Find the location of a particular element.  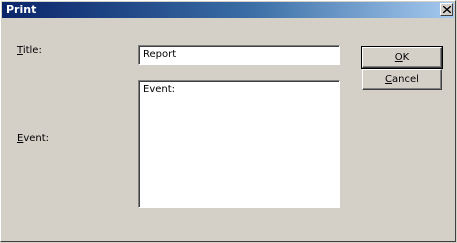

title-input: Report is located at coordinates (239, 55).